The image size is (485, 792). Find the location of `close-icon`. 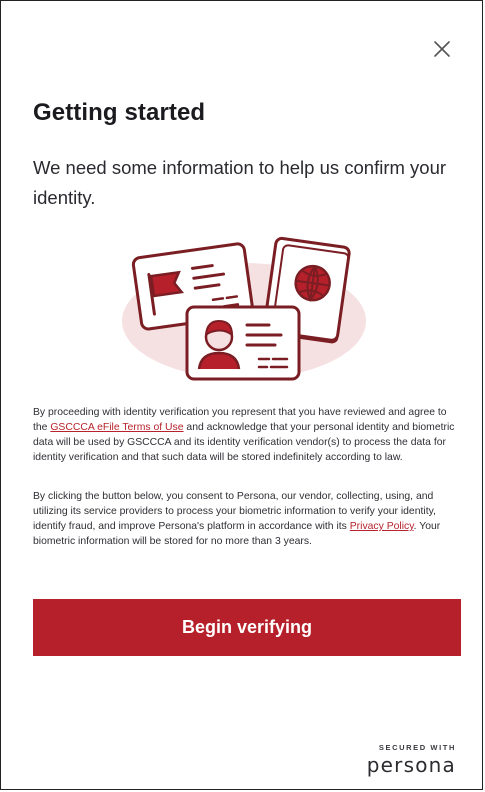

close-icon is located at coordinates (442, 49).